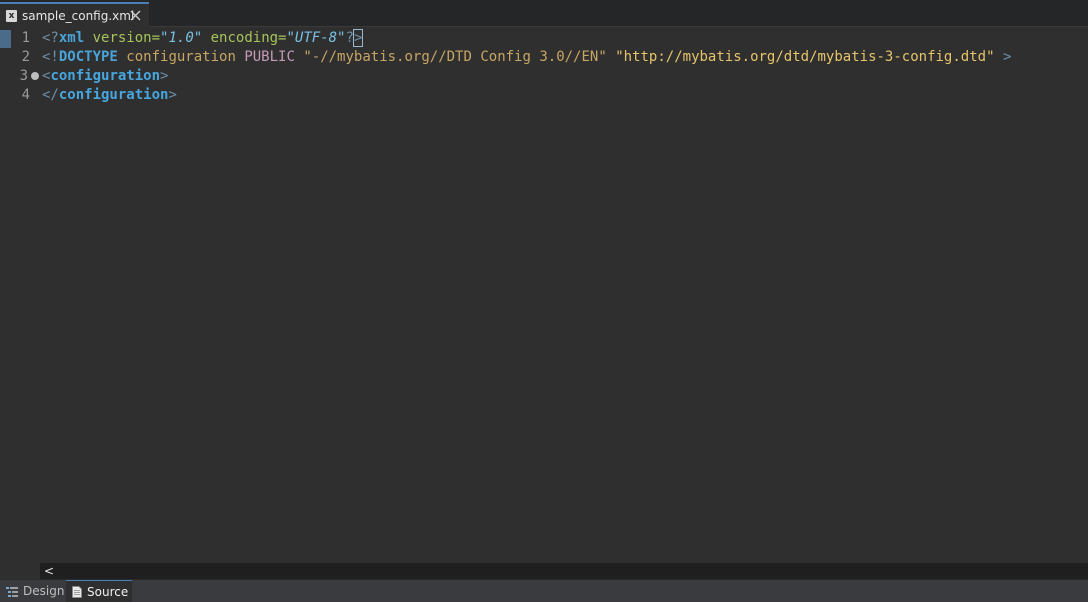 Image resolution: width=1088 pixels, height=602 pixels. Describe the element at coordinates (12, 591) in the screenshot. I see `design-view-icon` at that location.